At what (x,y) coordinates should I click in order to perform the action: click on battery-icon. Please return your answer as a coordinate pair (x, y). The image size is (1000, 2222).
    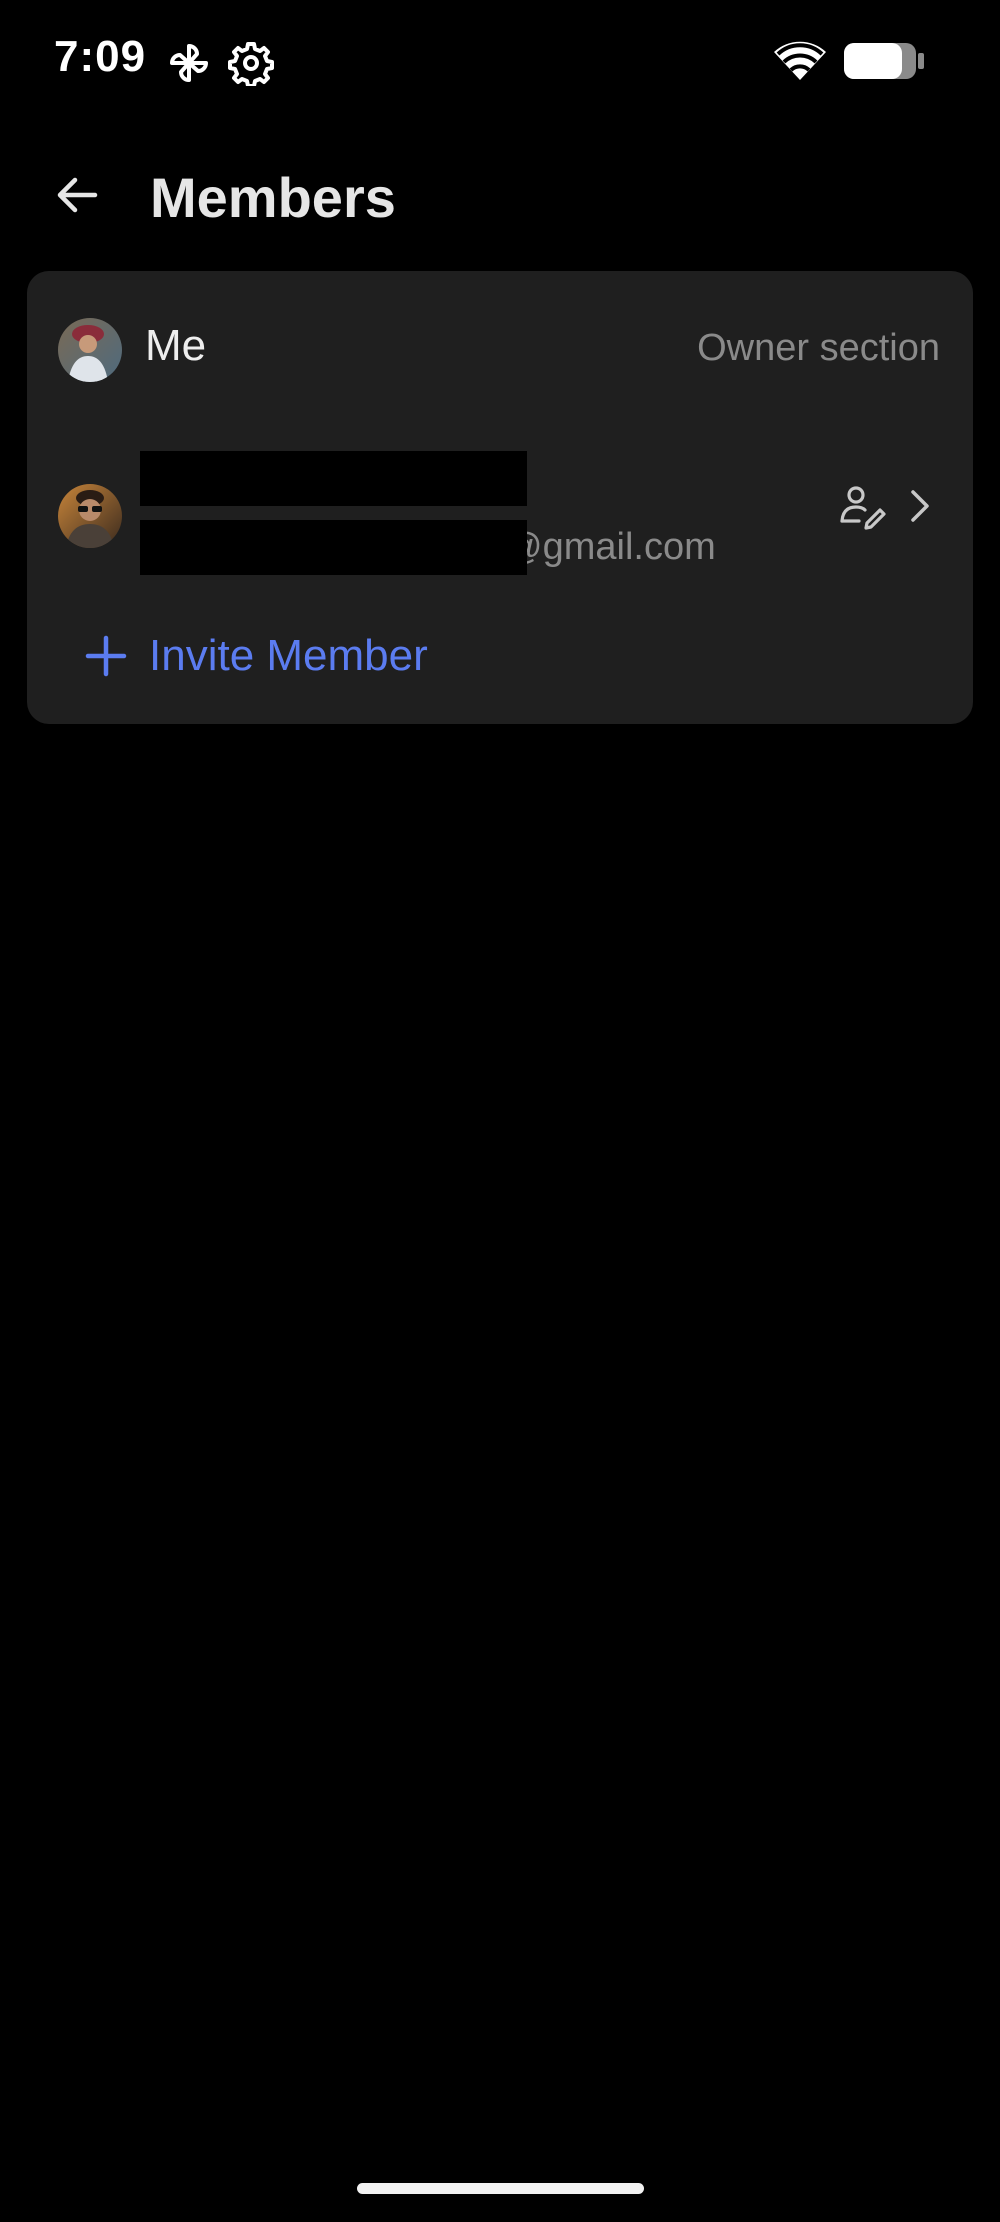
    Looking at the image, I should click on (884, 61).